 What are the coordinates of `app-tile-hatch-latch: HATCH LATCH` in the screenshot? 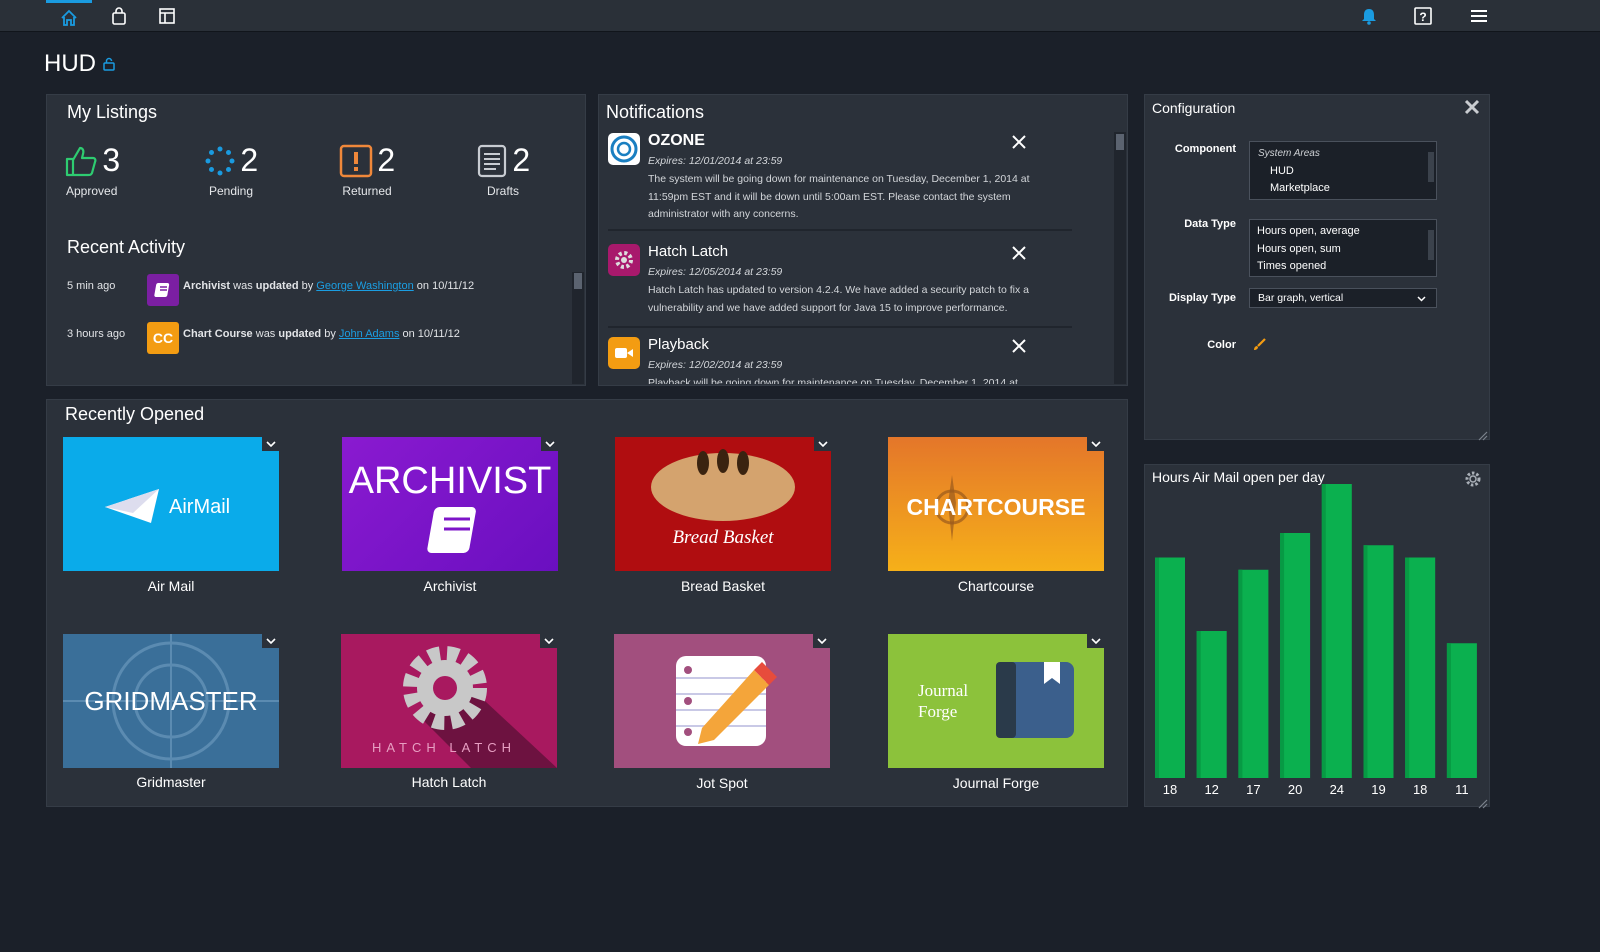 It's located at (449, 701).